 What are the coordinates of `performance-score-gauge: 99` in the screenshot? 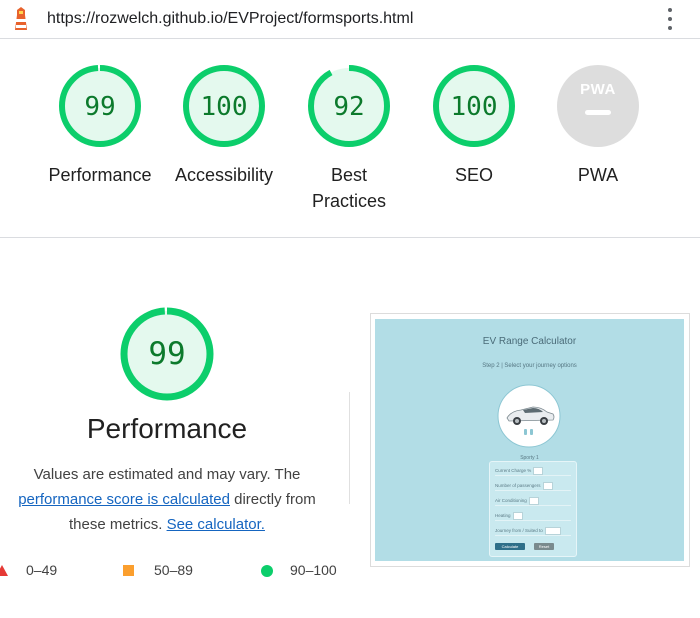 It's located at (167, 354).